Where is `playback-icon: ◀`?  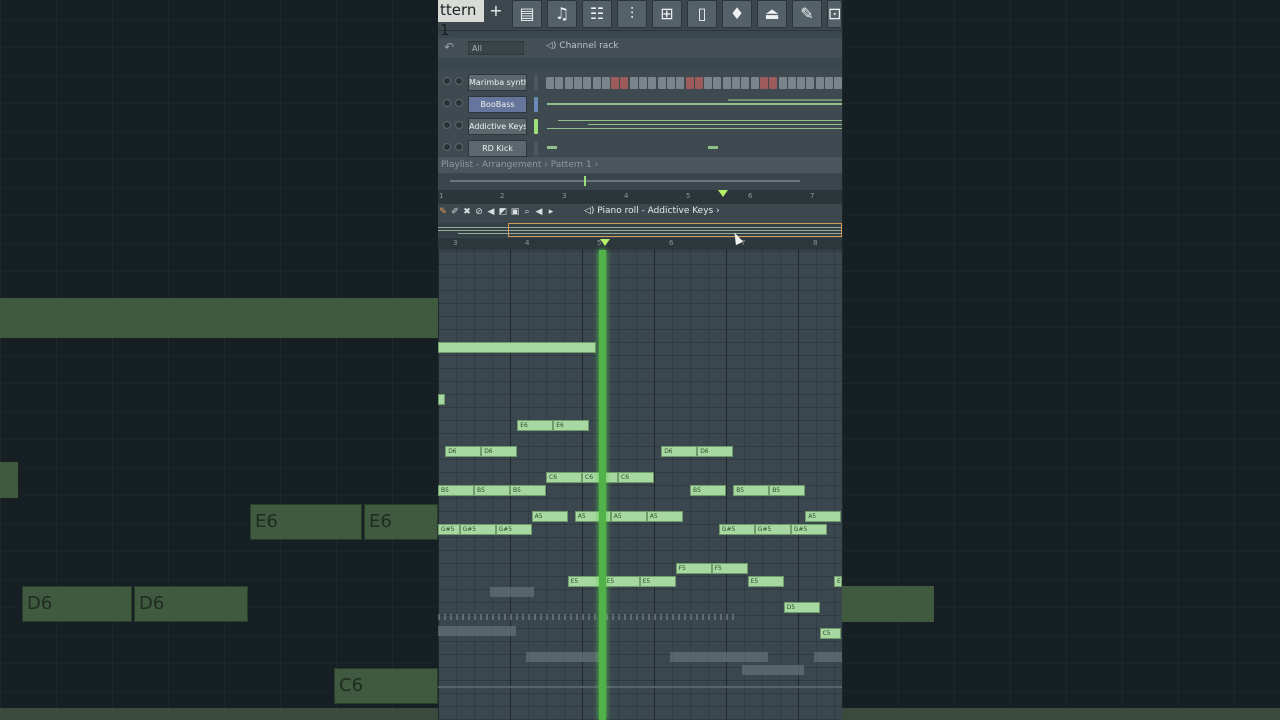 playback-icon: ◀ is located at coordinates (539, 212).